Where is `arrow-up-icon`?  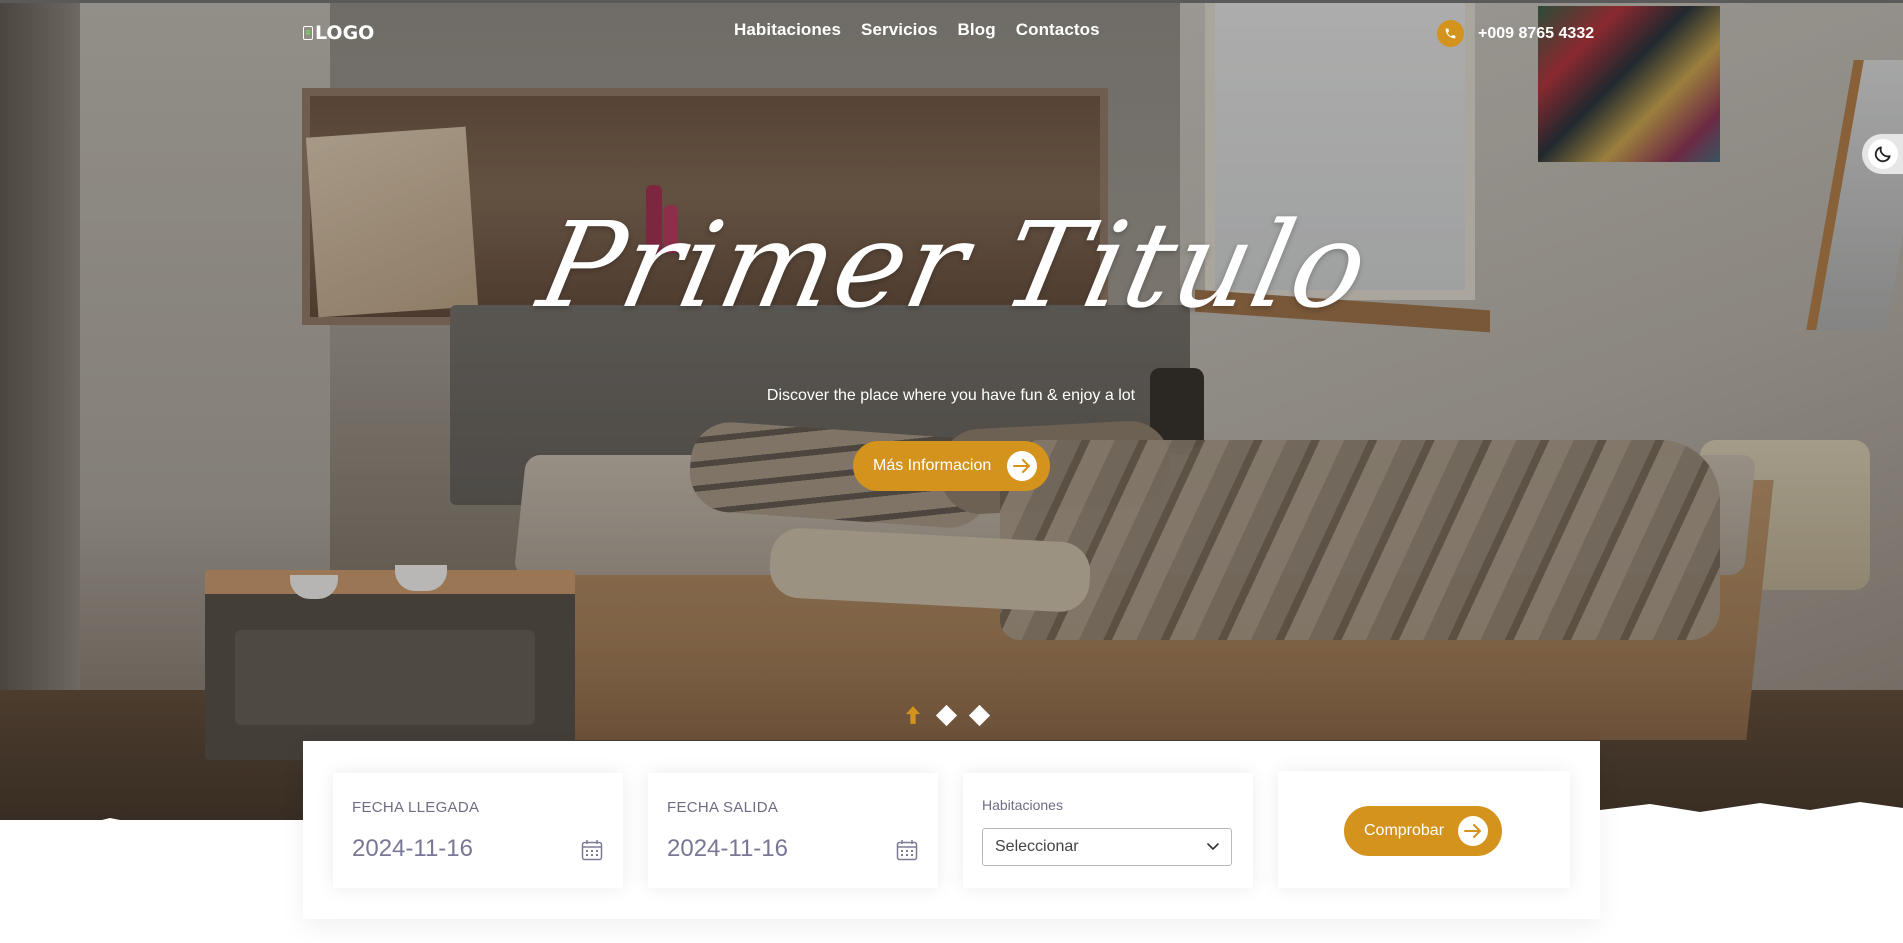
arrow-up-icon is located at coordinates (913, 715).